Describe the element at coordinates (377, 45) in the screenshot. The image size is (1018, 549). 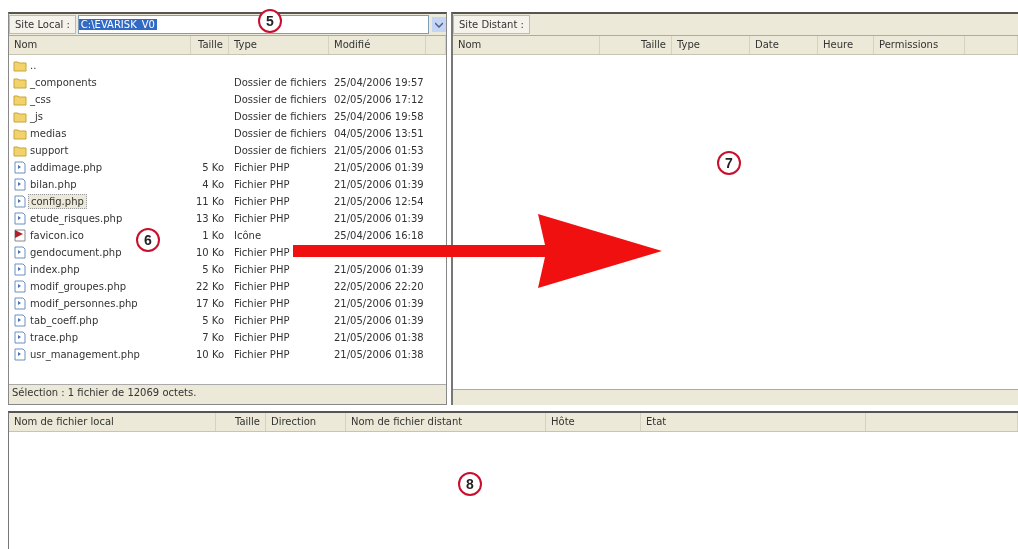
I see `column-header: Modifié` at that location.